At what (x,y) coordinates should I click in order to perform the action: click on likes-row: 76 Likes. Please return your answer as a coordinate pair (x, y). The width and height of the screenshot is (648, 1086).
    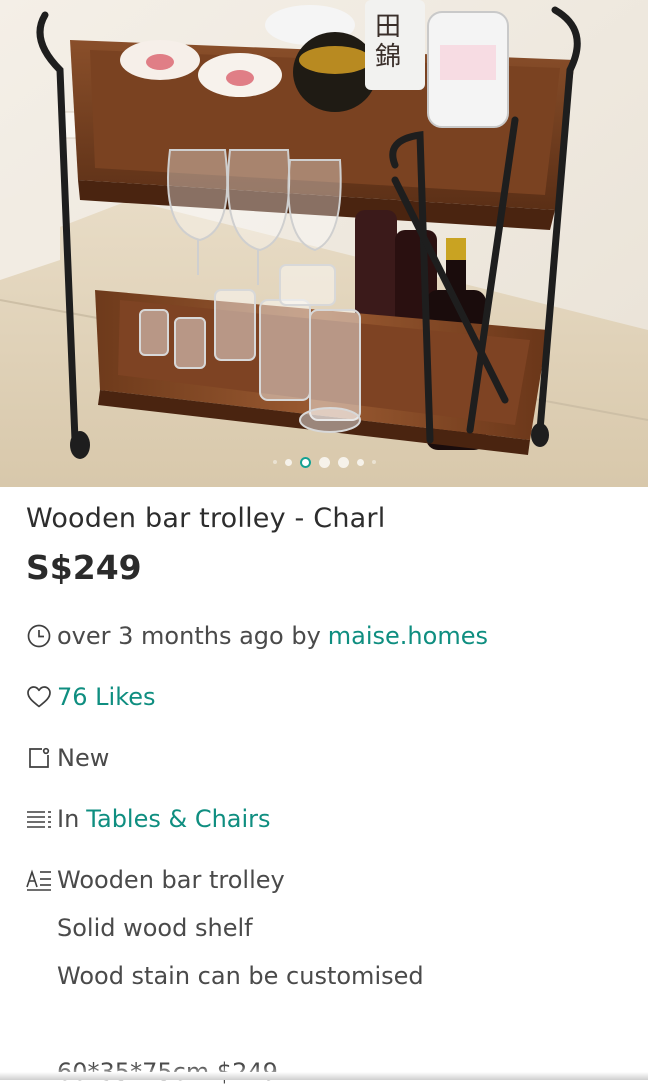
    Looking at the image, I should click on (91, 697).